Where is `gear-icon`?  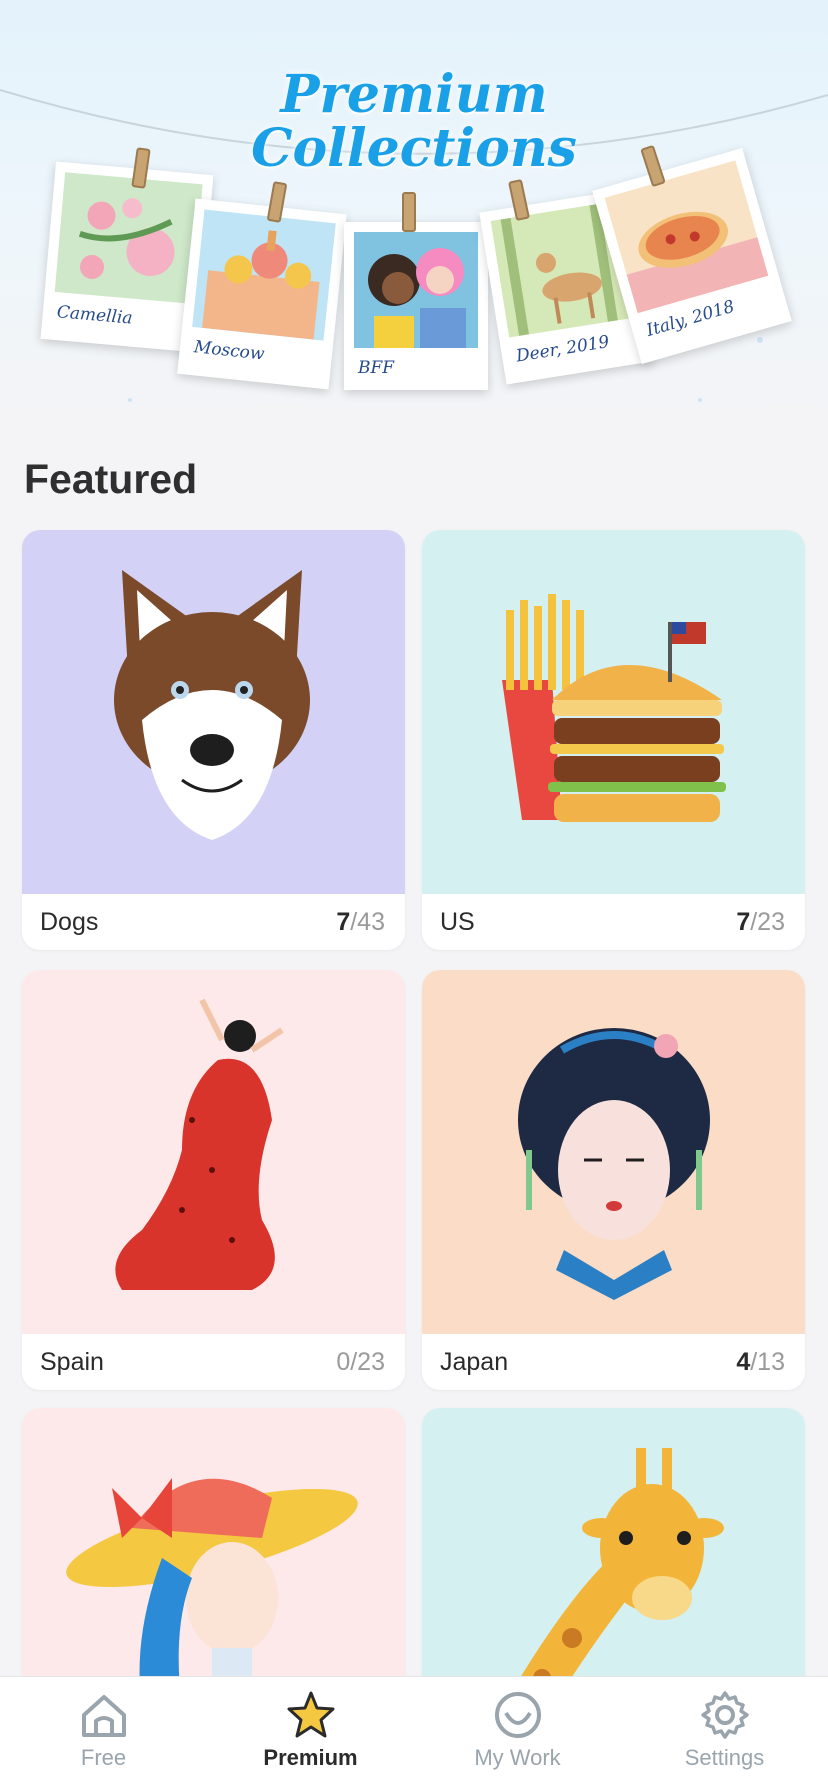
gear-icon is located at coordinates (724, 1715).